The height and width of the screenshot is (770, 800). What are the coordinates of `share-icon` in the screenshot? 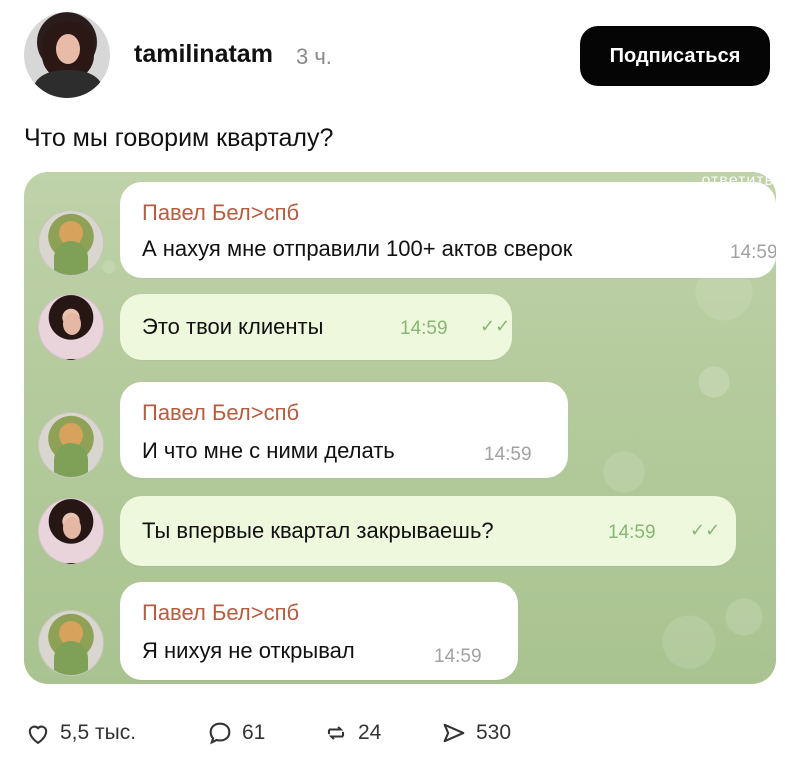 It's located at (454, 733).